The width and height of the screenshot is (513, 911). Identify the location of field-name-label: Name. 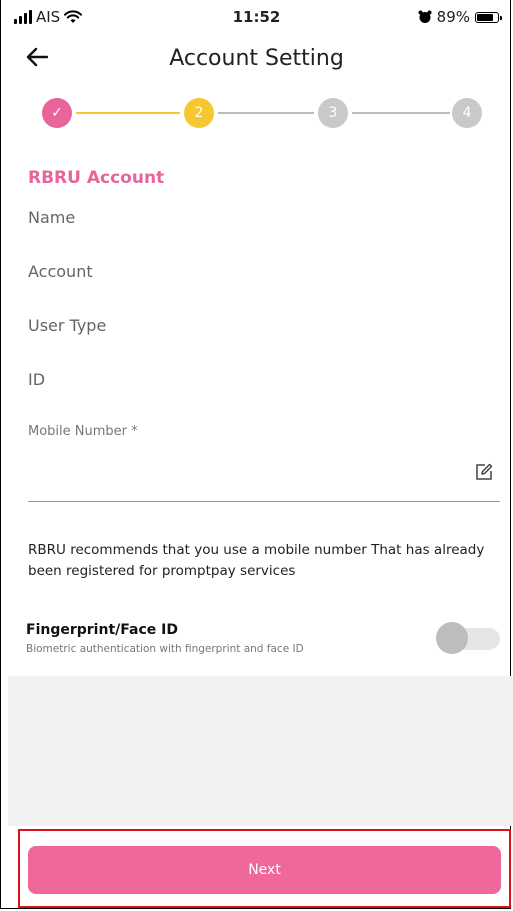
(52, 217).